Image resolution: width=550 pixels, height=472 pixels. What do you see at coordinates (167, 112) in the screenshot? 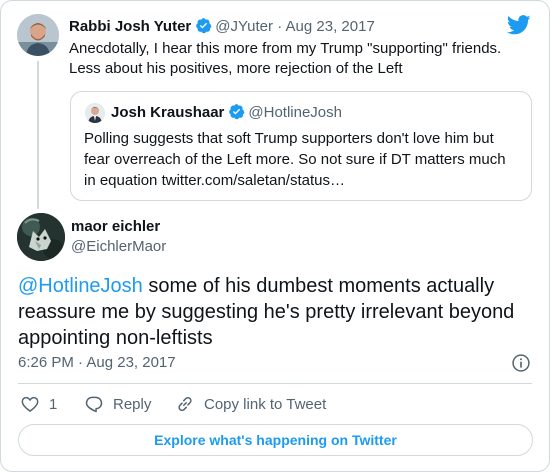
I see `quoted-author-name: Josh Kraushaar` at bounding box center [167, 112].